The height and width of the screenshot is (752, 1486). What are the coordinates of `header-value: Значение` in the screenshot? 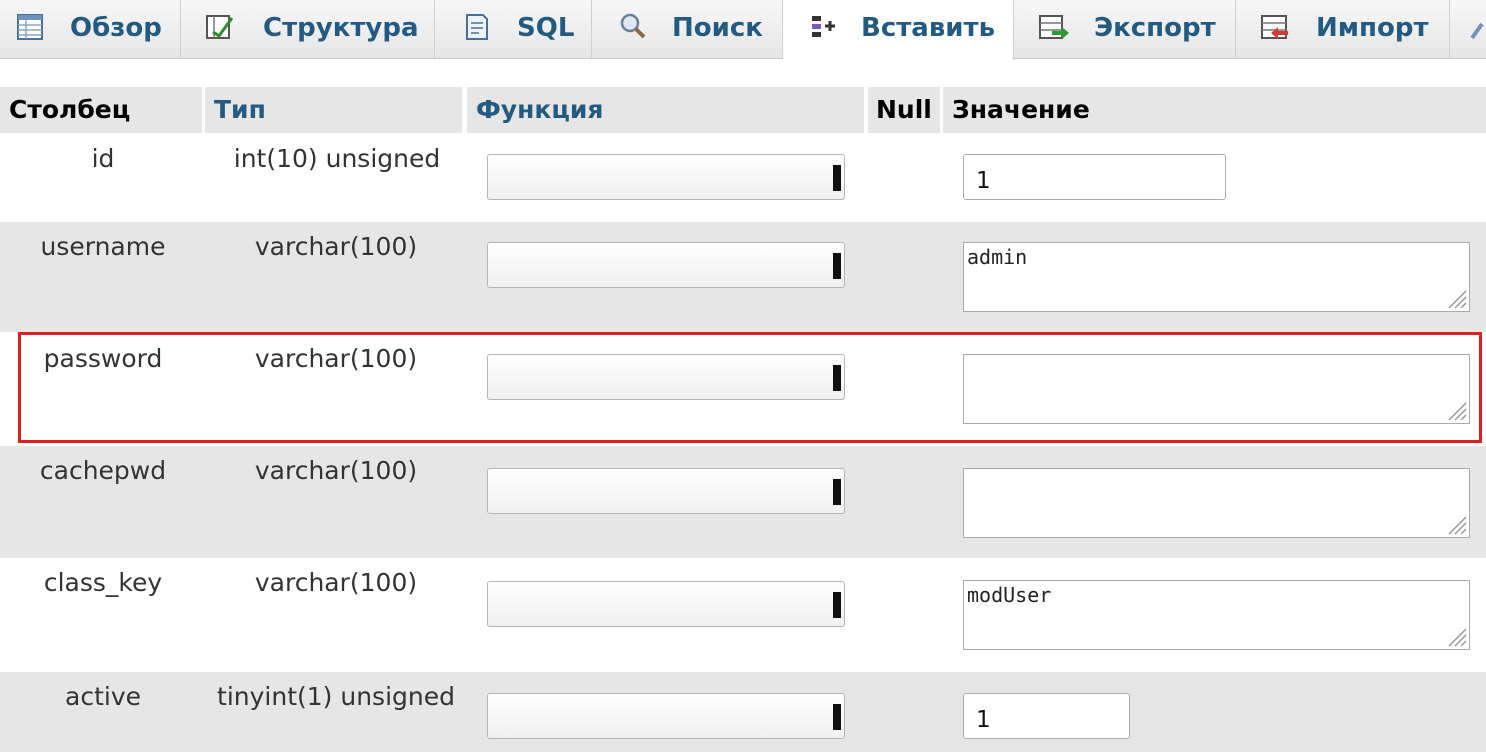 It's located at (1021, 109).